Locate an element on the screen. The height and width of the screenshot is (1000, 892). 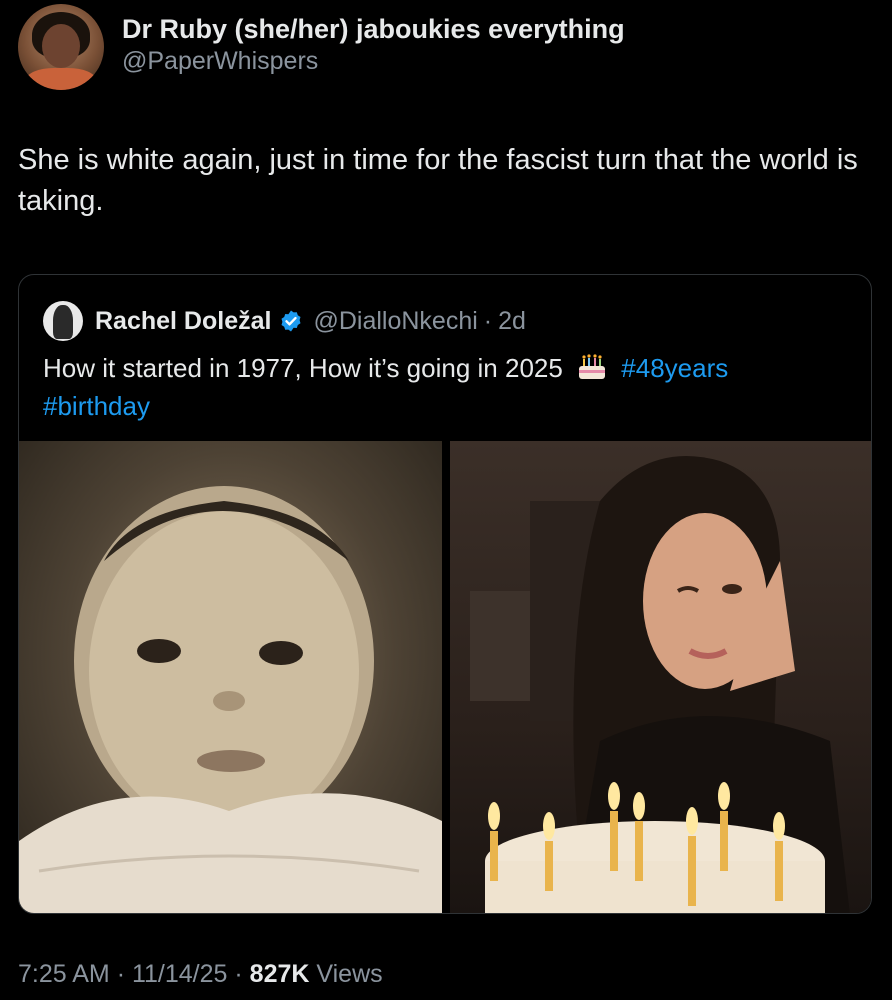
tweet-time: 7:25 AM is located at coordinates (64, 974).